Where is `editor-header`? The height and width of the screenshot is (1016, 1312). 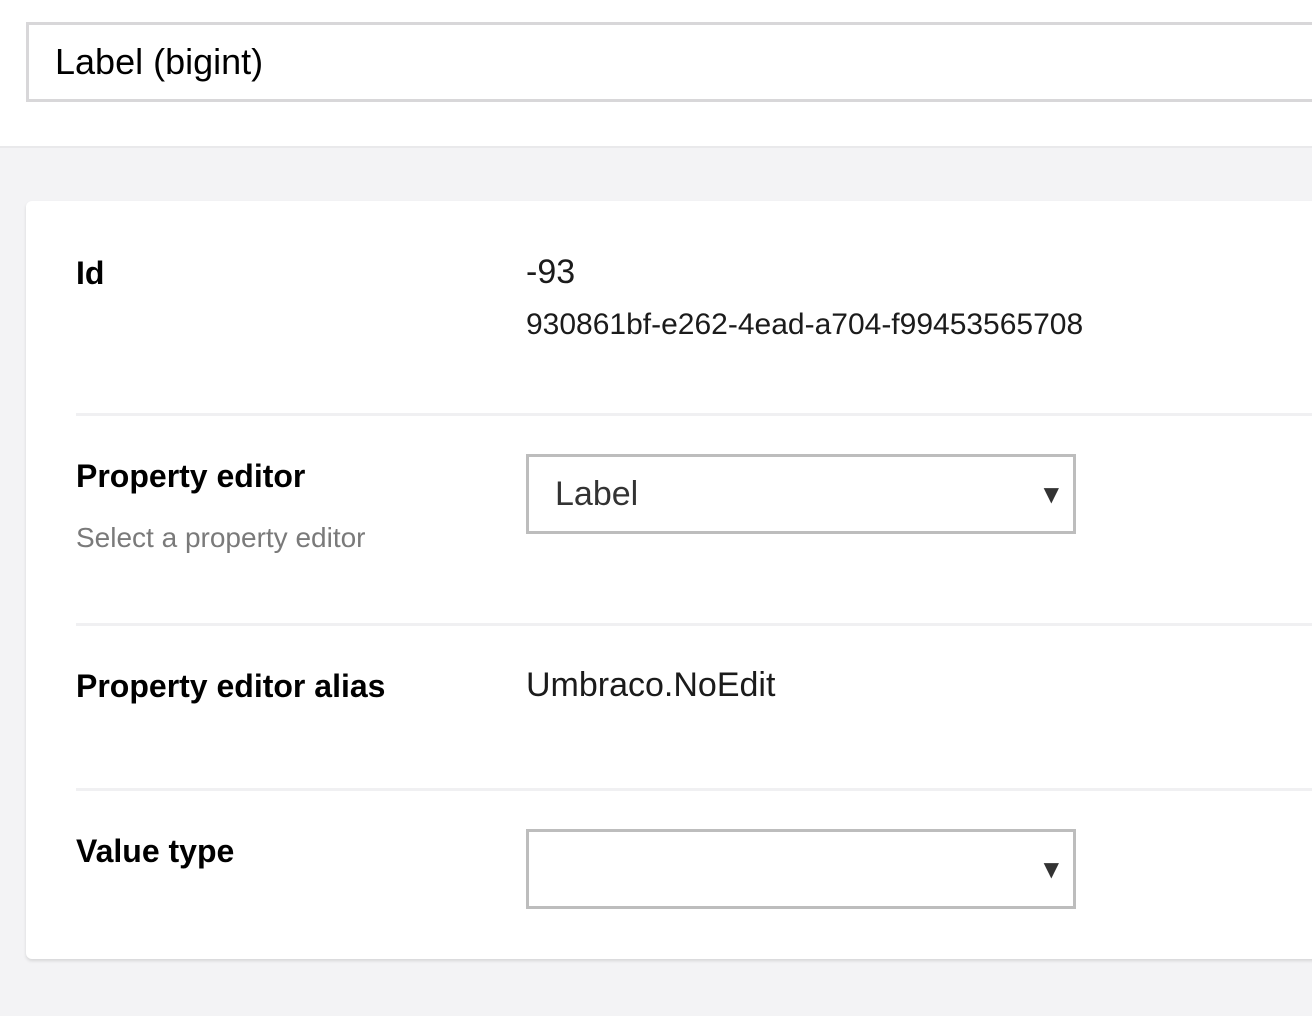
editor-header is located at coordinates (656, 74).